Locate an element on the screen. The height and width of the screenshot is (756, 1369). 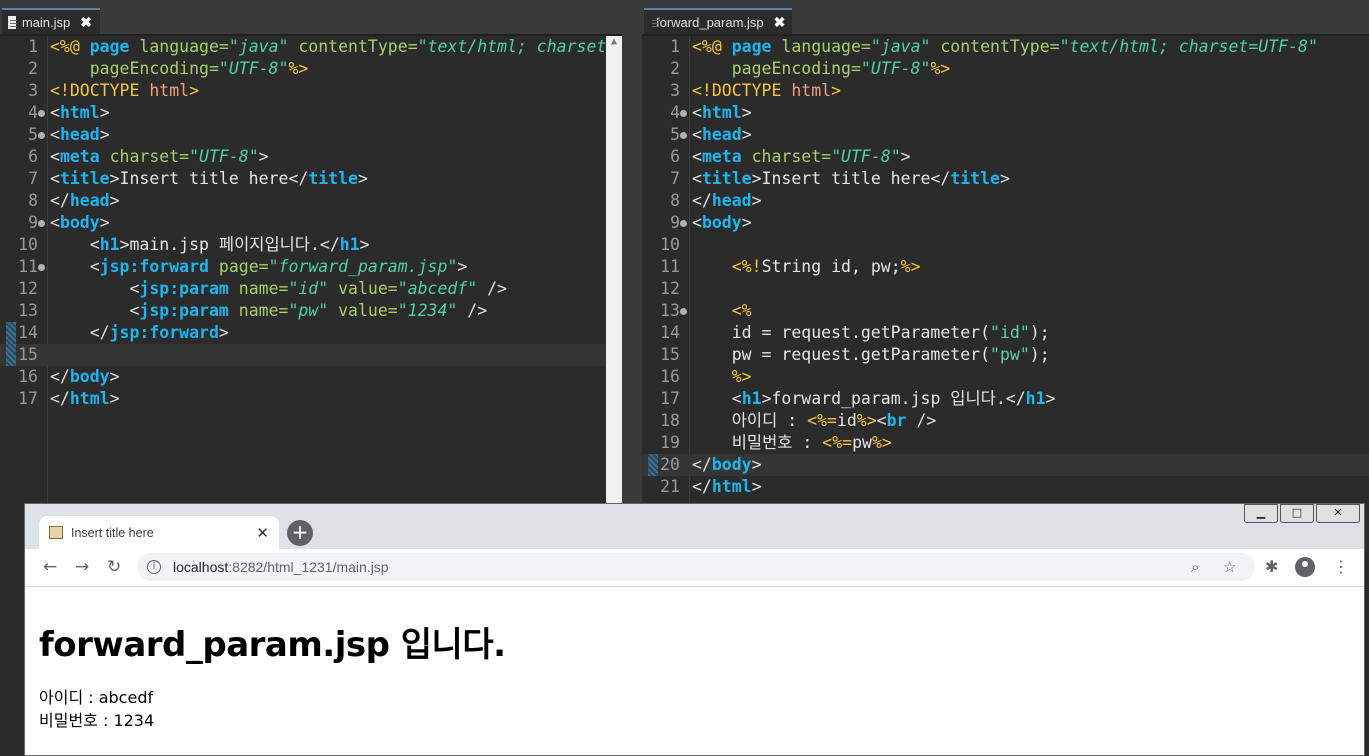
code-line: 16 </body> is located at coordinates (311, 377).